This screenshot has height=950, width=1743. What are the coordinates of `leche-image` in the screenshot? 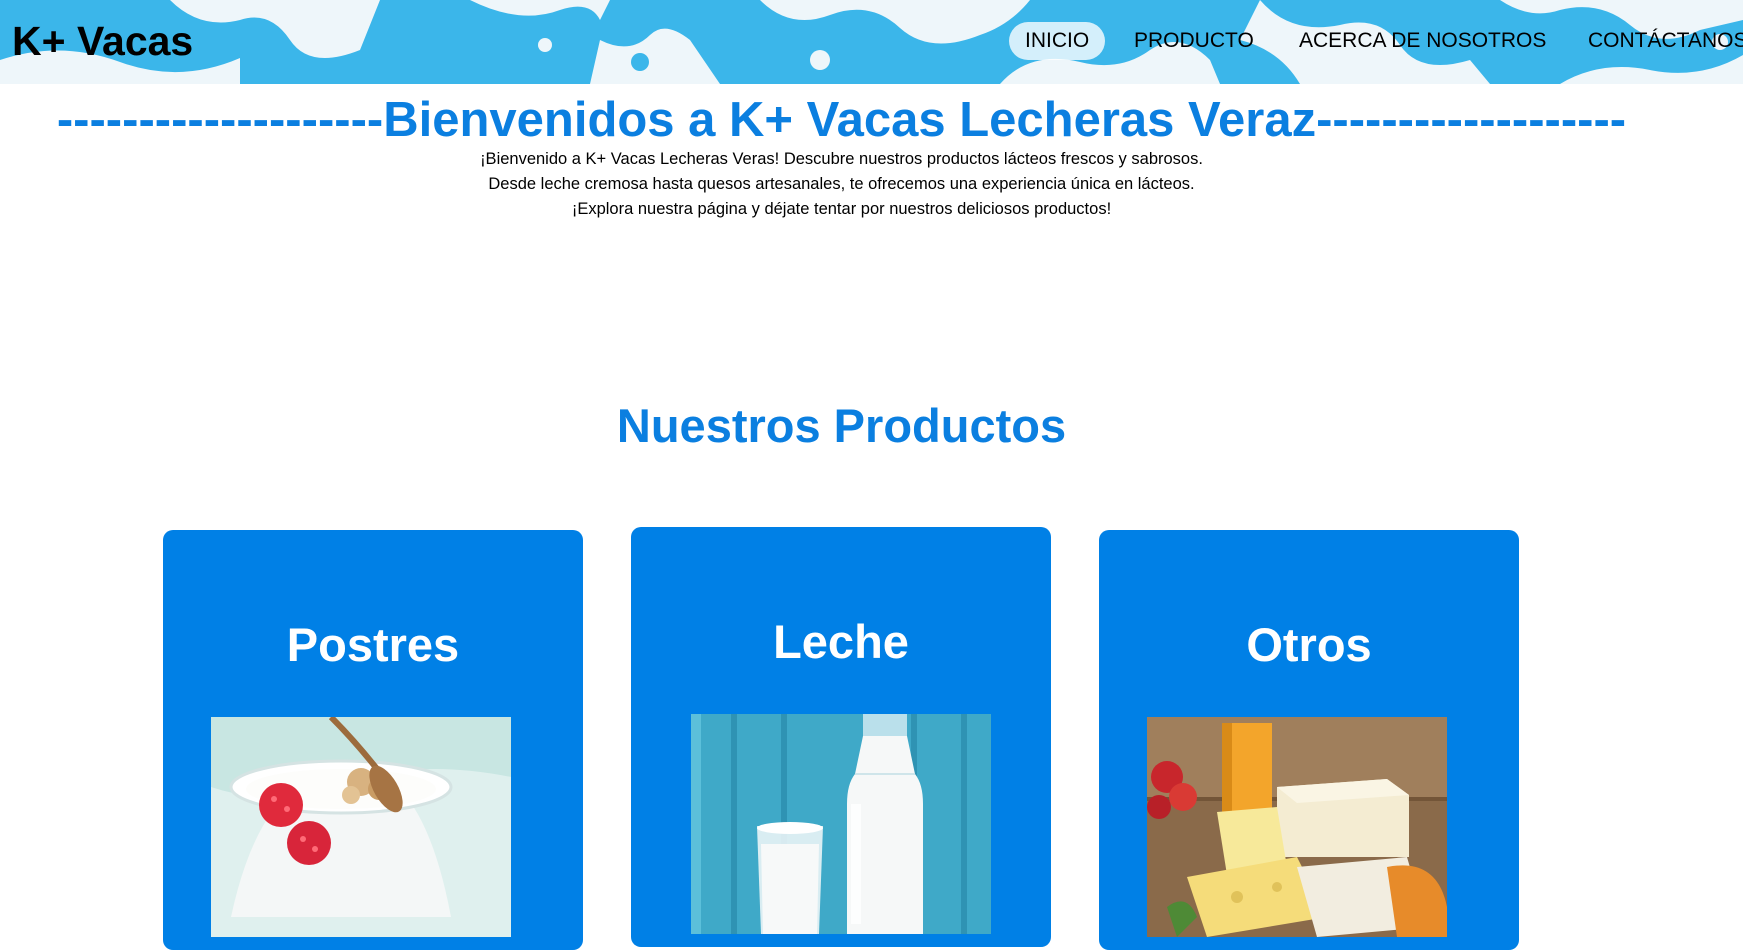 It's located at (841, 824).